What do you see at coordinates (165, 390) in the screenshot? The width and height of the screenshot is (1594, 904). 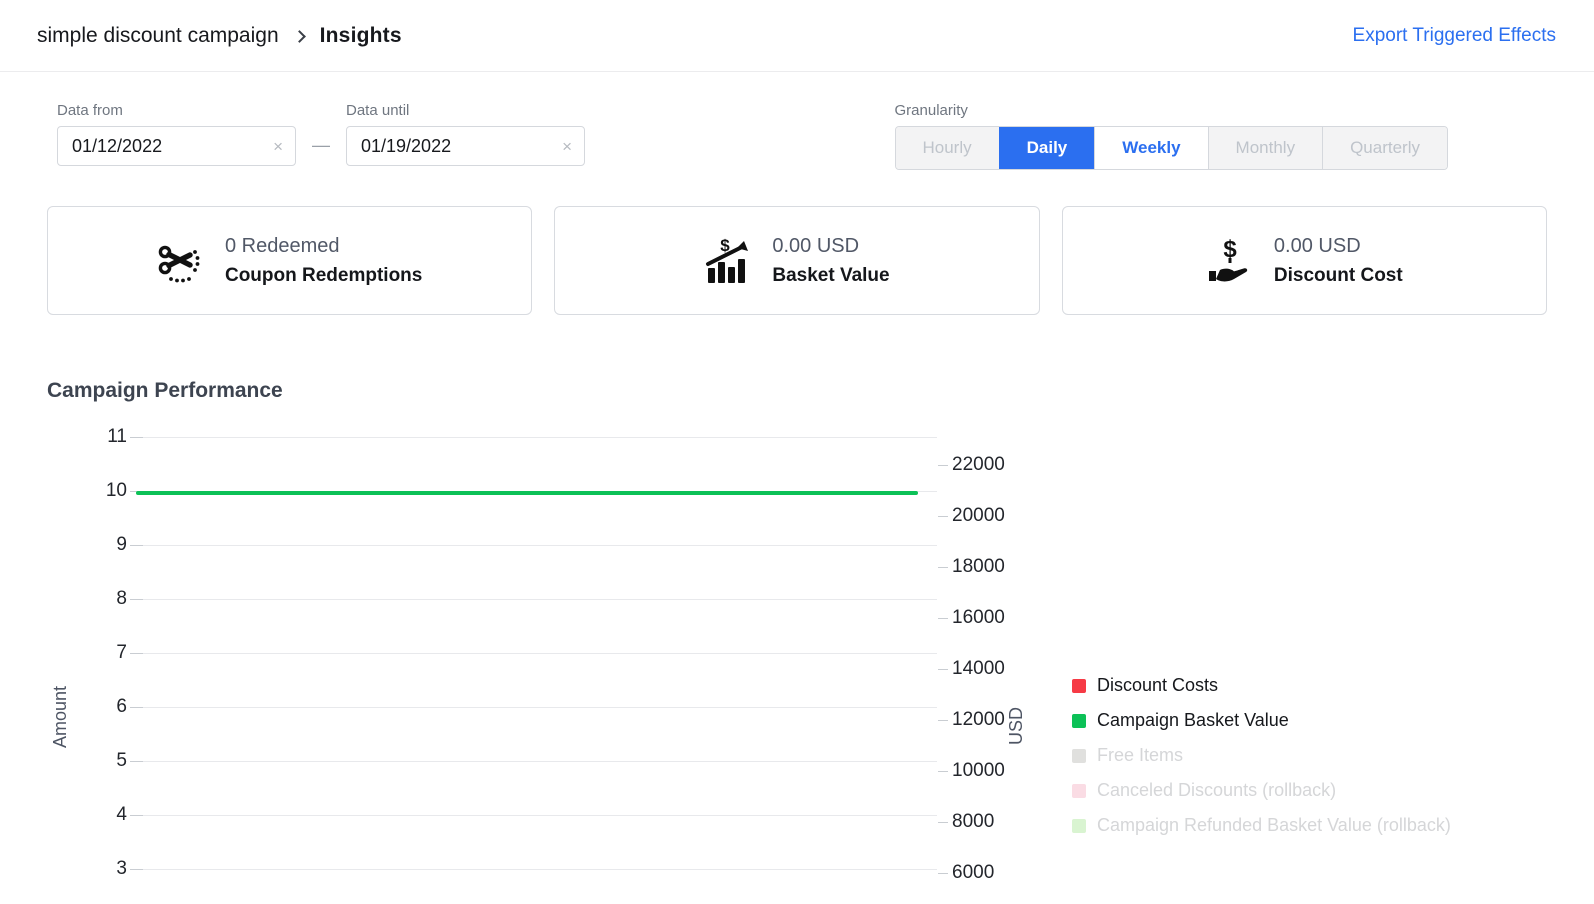 I see `chart-title: Campaign Performance` at bounding box center [165, 390].